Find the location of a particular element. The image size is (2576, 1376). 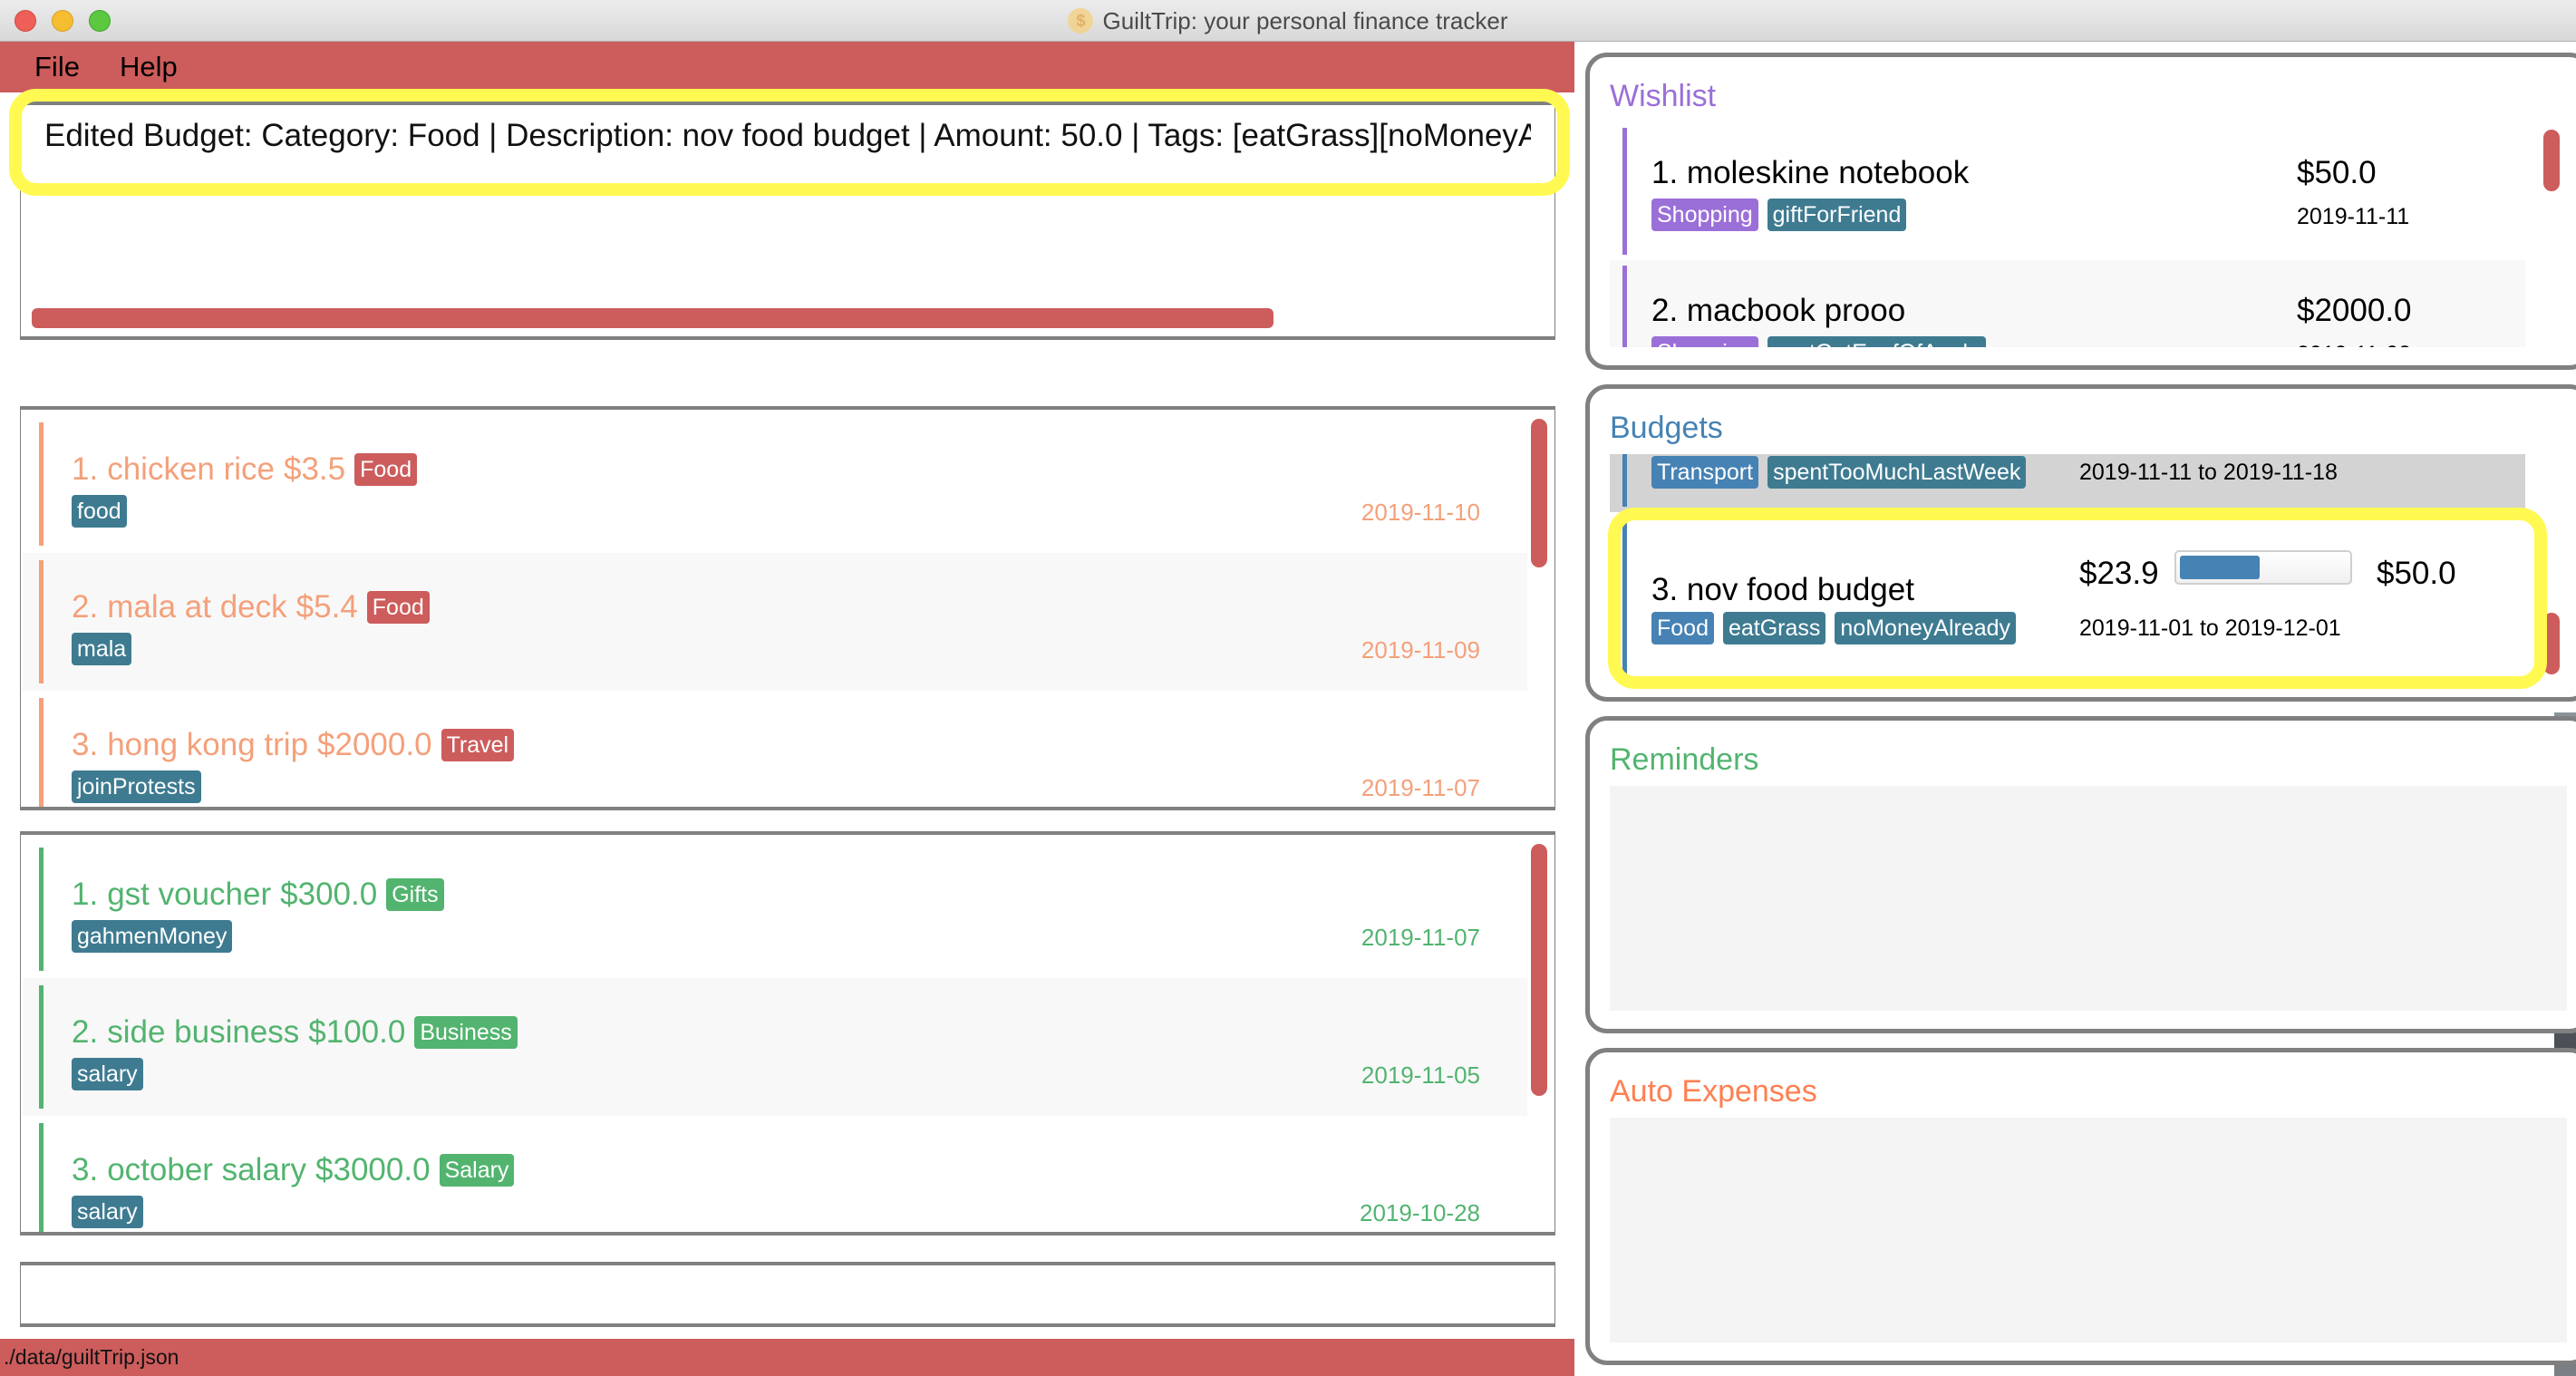

category-badge: Gifts is located at coordinates (415, 894).